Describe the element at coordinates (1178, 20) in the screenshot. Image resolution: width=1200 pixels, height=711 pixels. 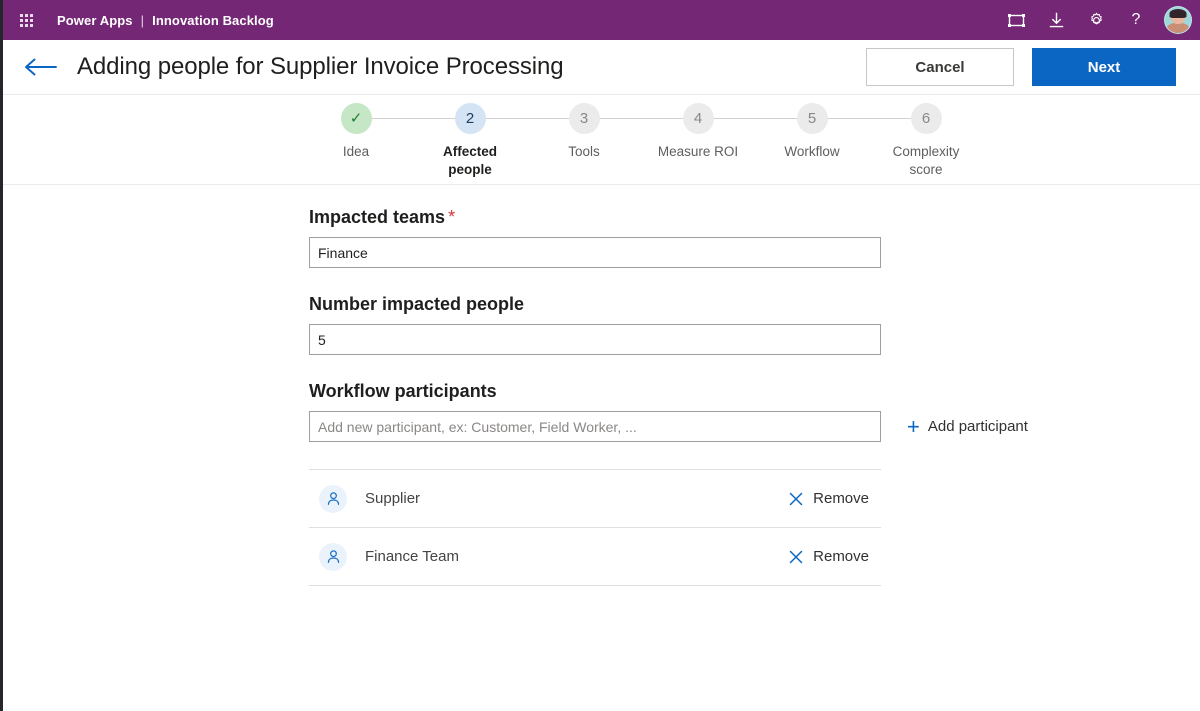
I see `avatar` at that location.